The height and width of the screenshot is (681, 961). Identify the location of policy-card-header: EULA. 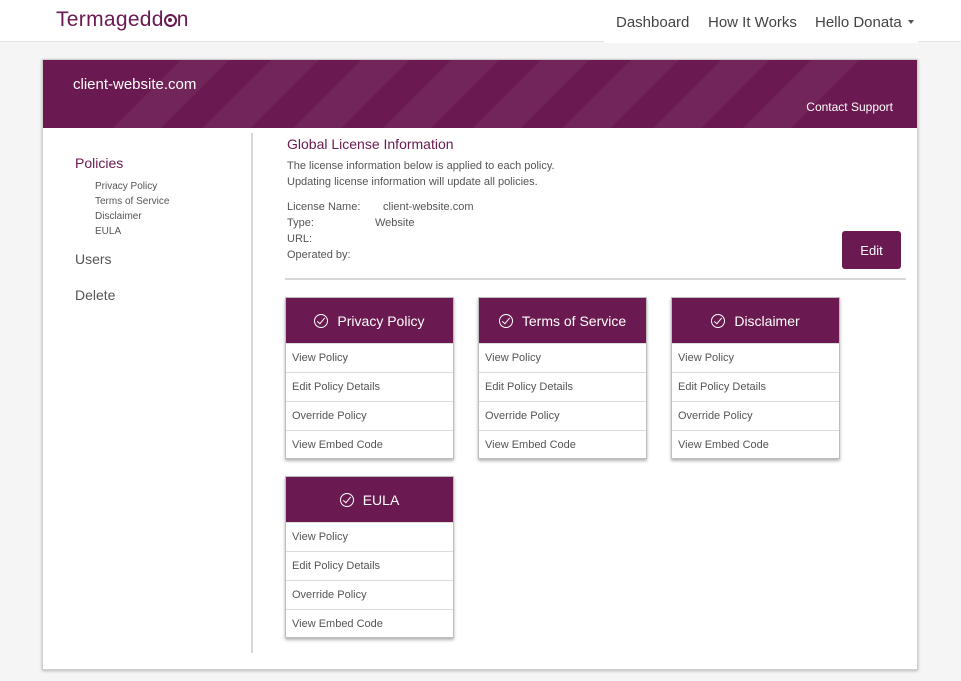
(369, 499).